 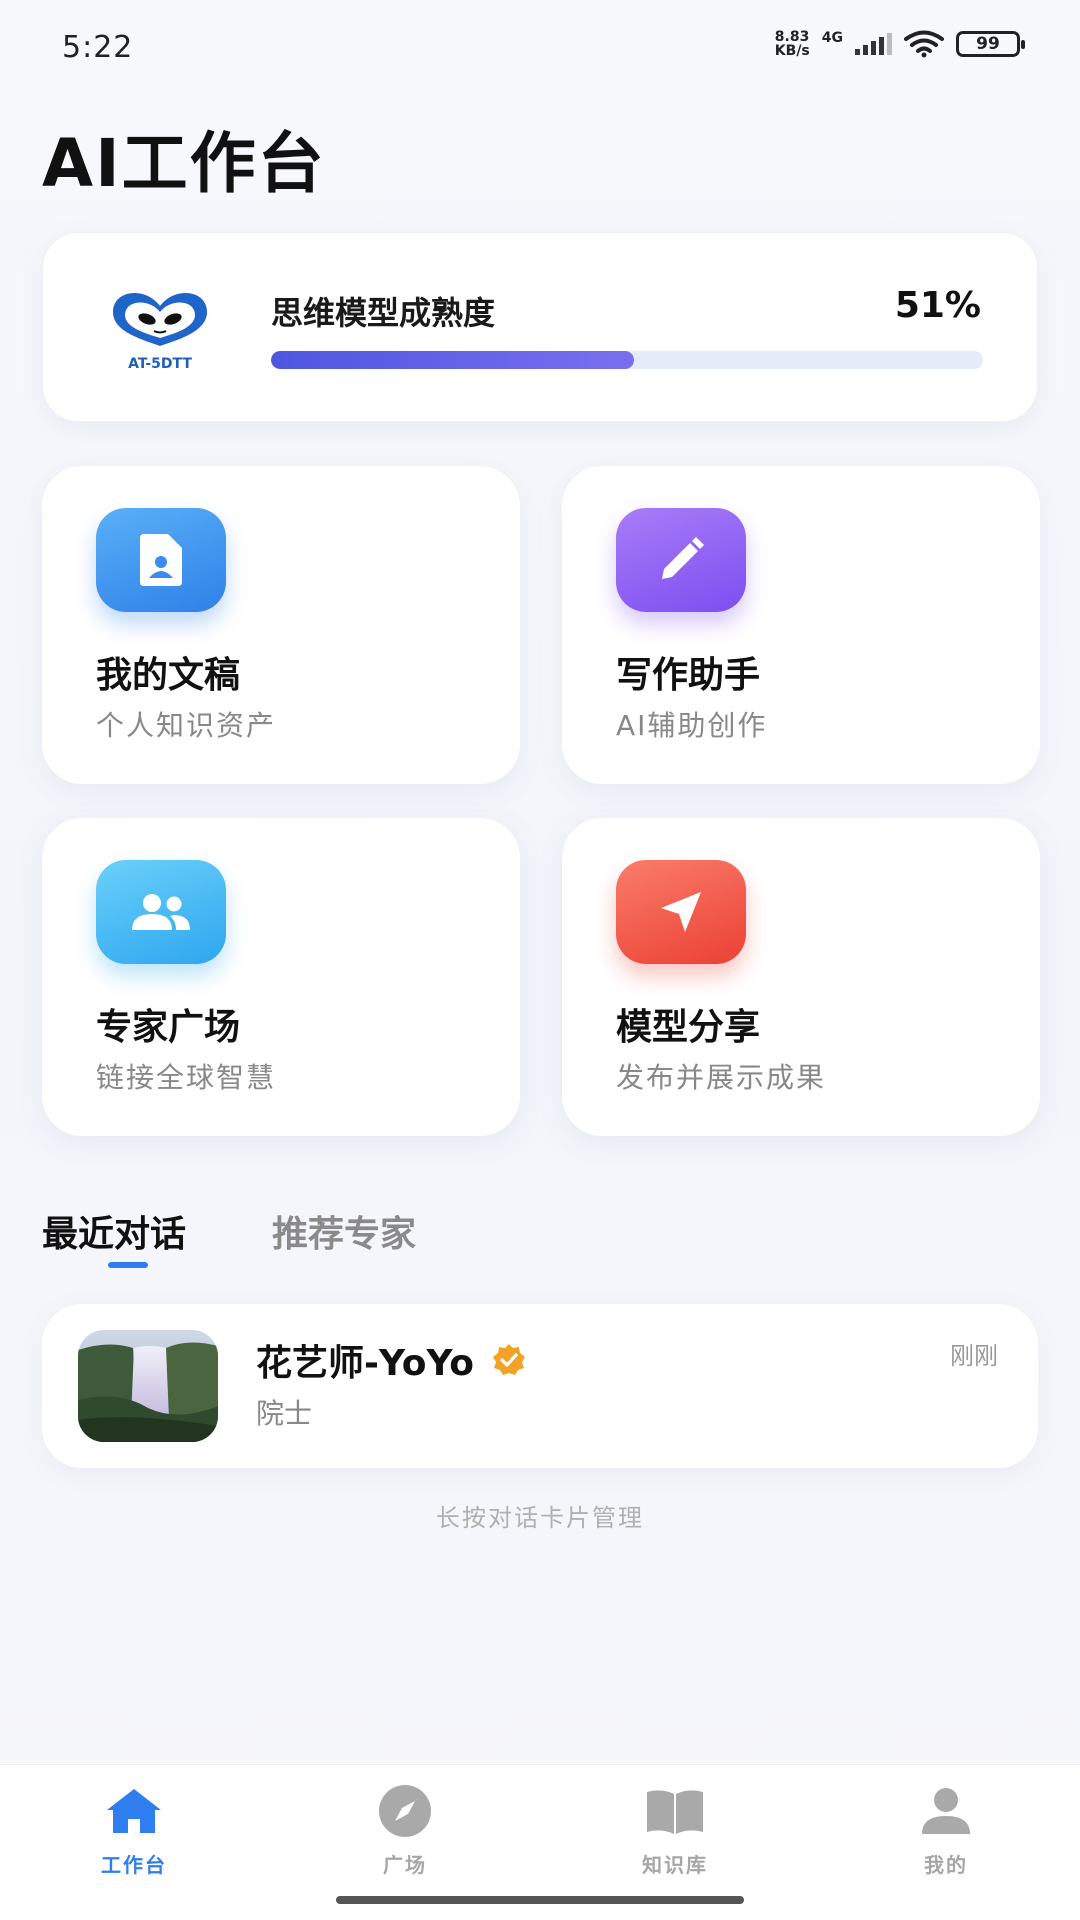 I want to click on book-icon, so click(x=675, y=1812).